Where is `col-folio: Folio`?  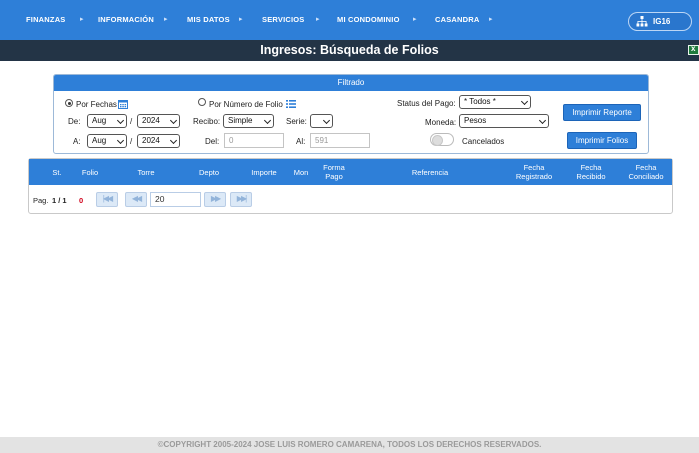 col-folio: Folio is located at coordinates (90, 172).